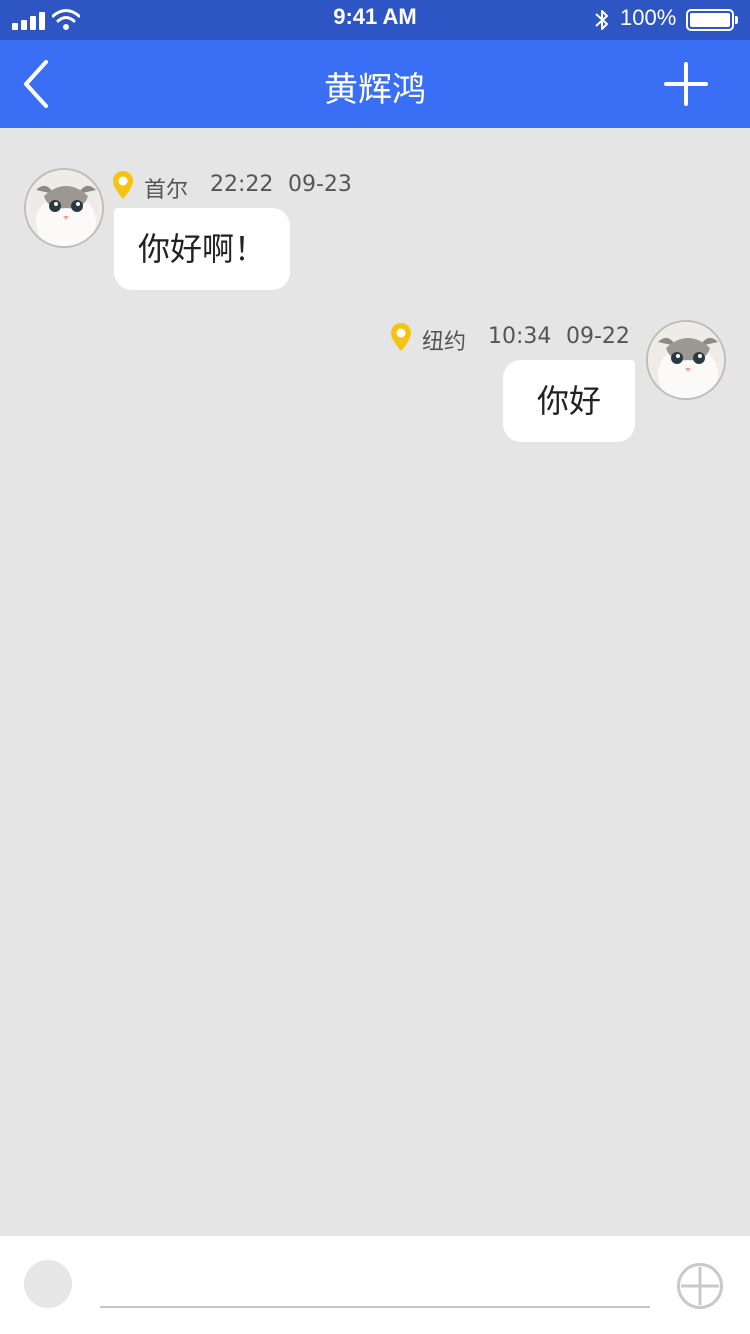  I want to click on page-title: 黄辉鸿, so click(375, 90).